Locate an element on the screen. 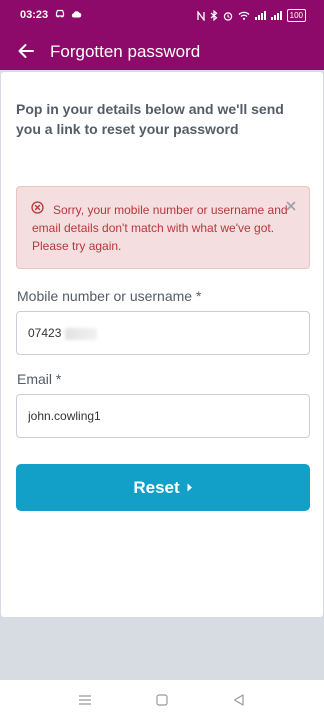 Image resolution: width=324 pixels, height=720 pixels. back-nav-button is located at coordinates (238, 700).